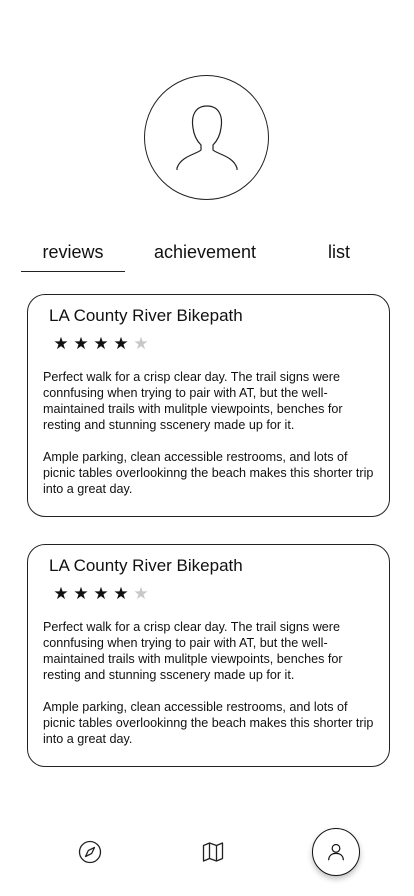 This screenshot has height=896, width=414. What do you see at coordinates (73, 271) in the screenshot?
I see `active-tab-indicator` at bounding box center [73, 271].